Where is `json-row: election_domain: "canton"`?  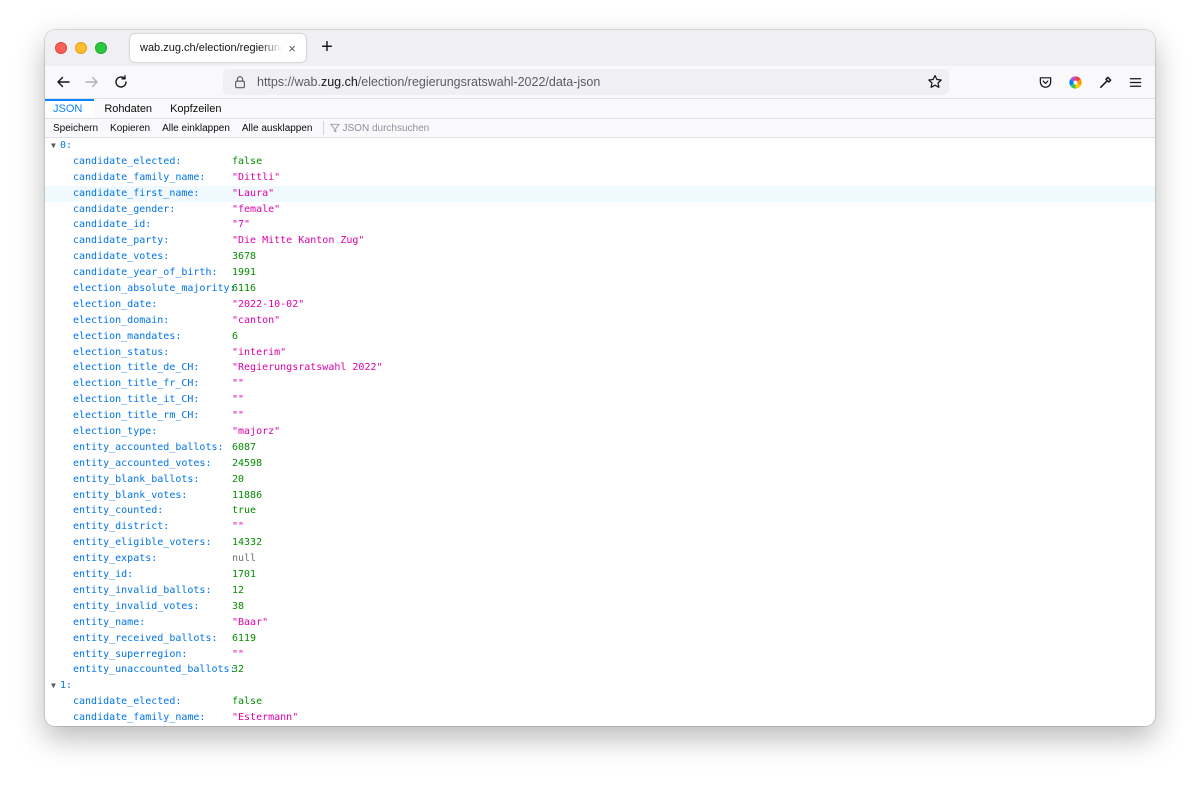
json-row: election_domain: "canton" is located at coordinates (600, 321).